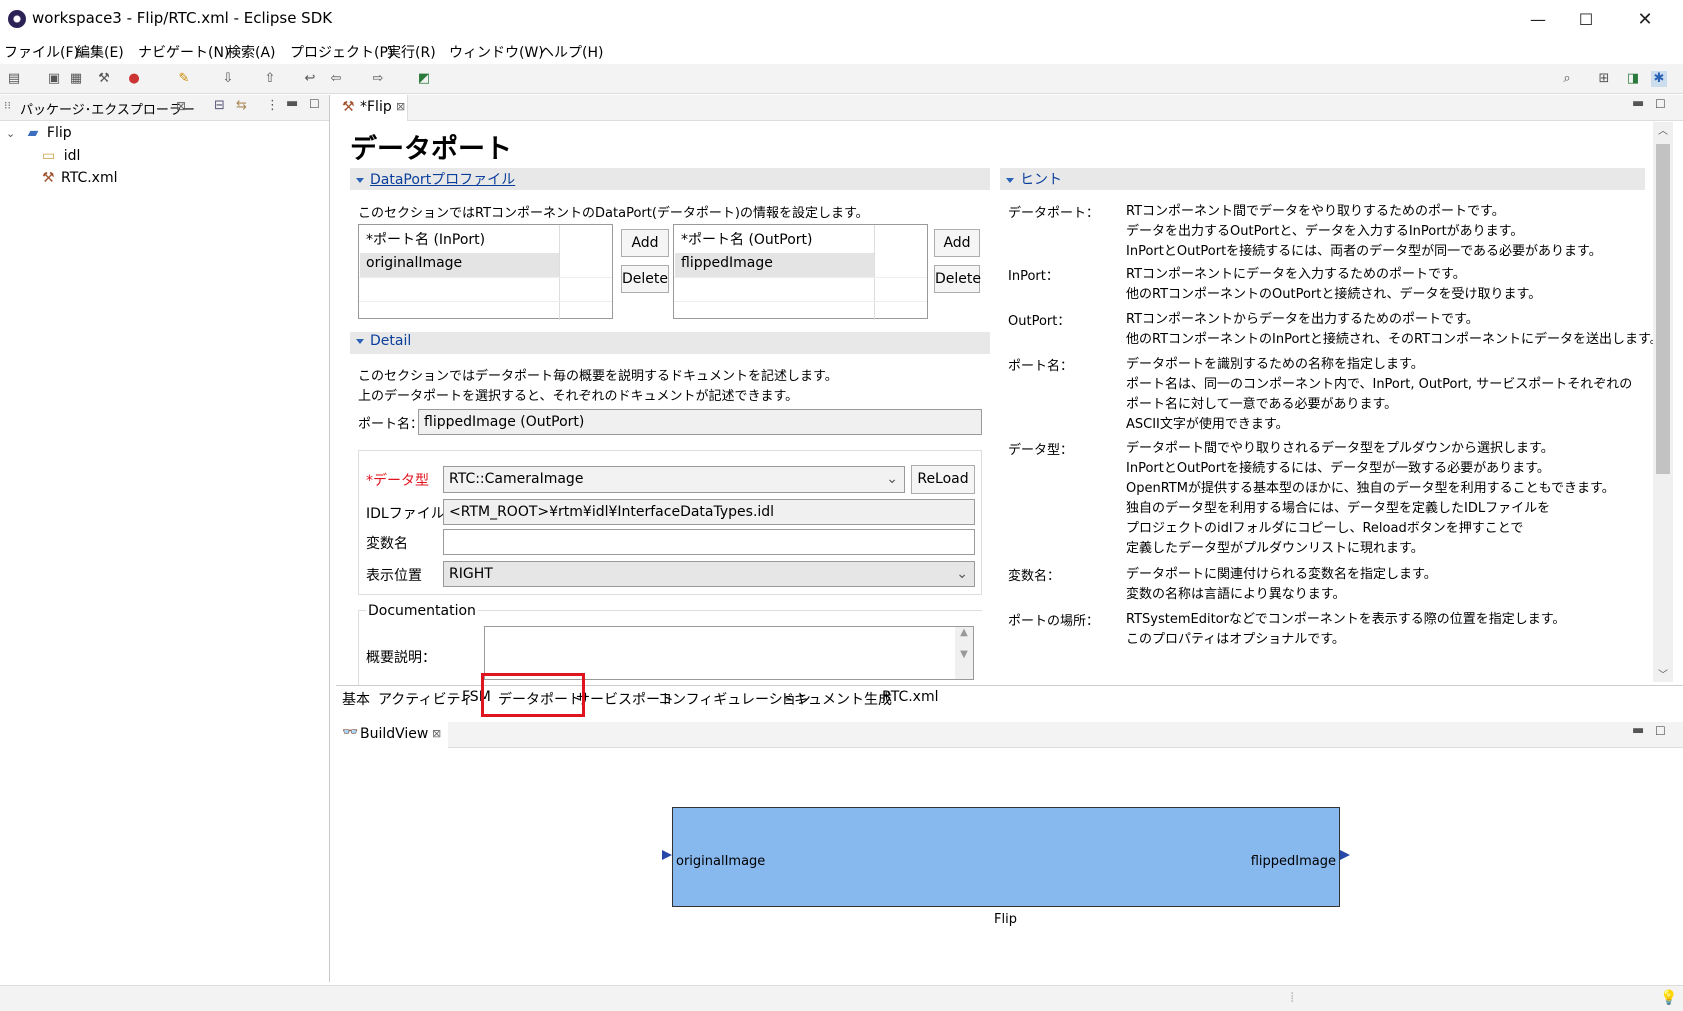 The height and width of the screenshot is (1011, 1683). Describe the element at coordinates (54, 79) in the screenshot. I see `save-icon: ▣` at that location.